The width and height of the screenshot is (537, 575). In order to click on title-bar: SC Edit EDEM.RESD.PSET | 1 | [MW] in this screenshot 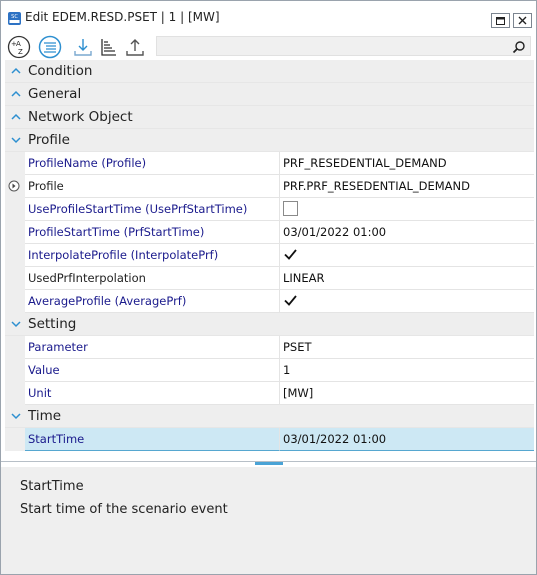, I will do `click(268, 17)`.